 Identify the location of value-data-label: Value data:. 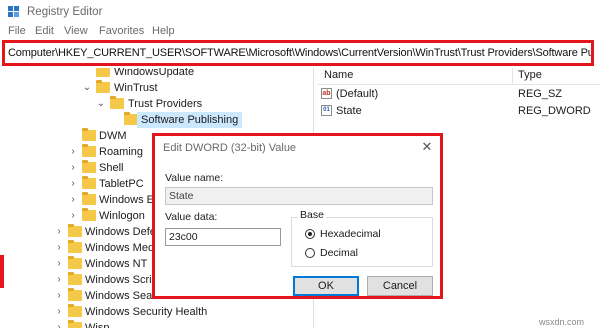
(191, 217).